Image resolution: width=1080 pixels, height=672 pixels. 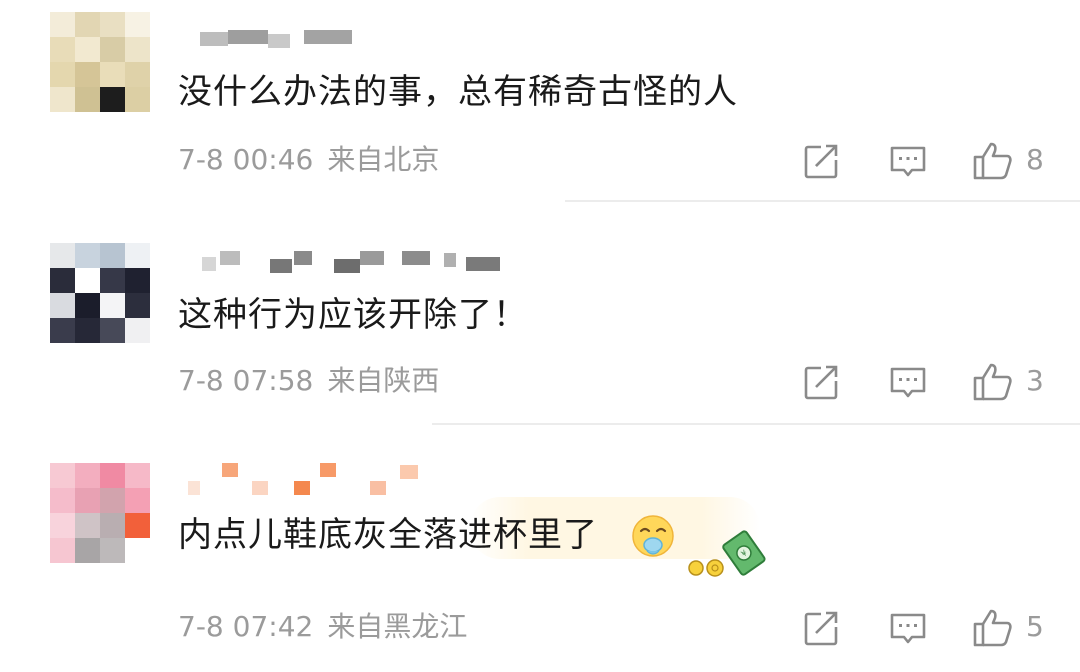 I want to click on comment-meta: 7-8 07:58 来自陕西, so click(x=308, y=381).